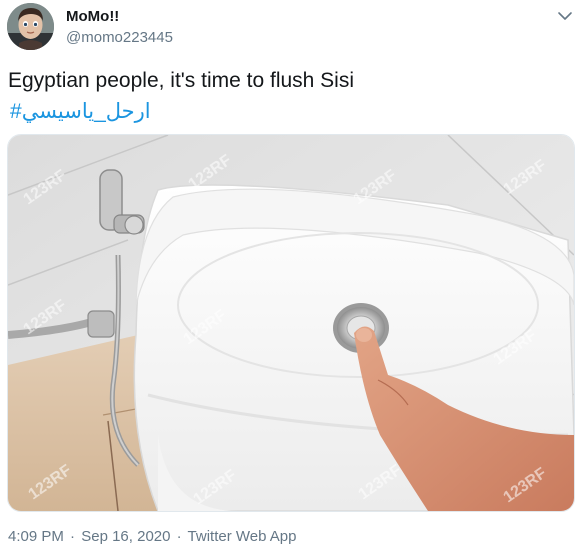 The image size is (583, 558). Describe the element at coordinates (119, 27) in the screenshot. I see `author-names: MoMo!! @momo223445` at that location.